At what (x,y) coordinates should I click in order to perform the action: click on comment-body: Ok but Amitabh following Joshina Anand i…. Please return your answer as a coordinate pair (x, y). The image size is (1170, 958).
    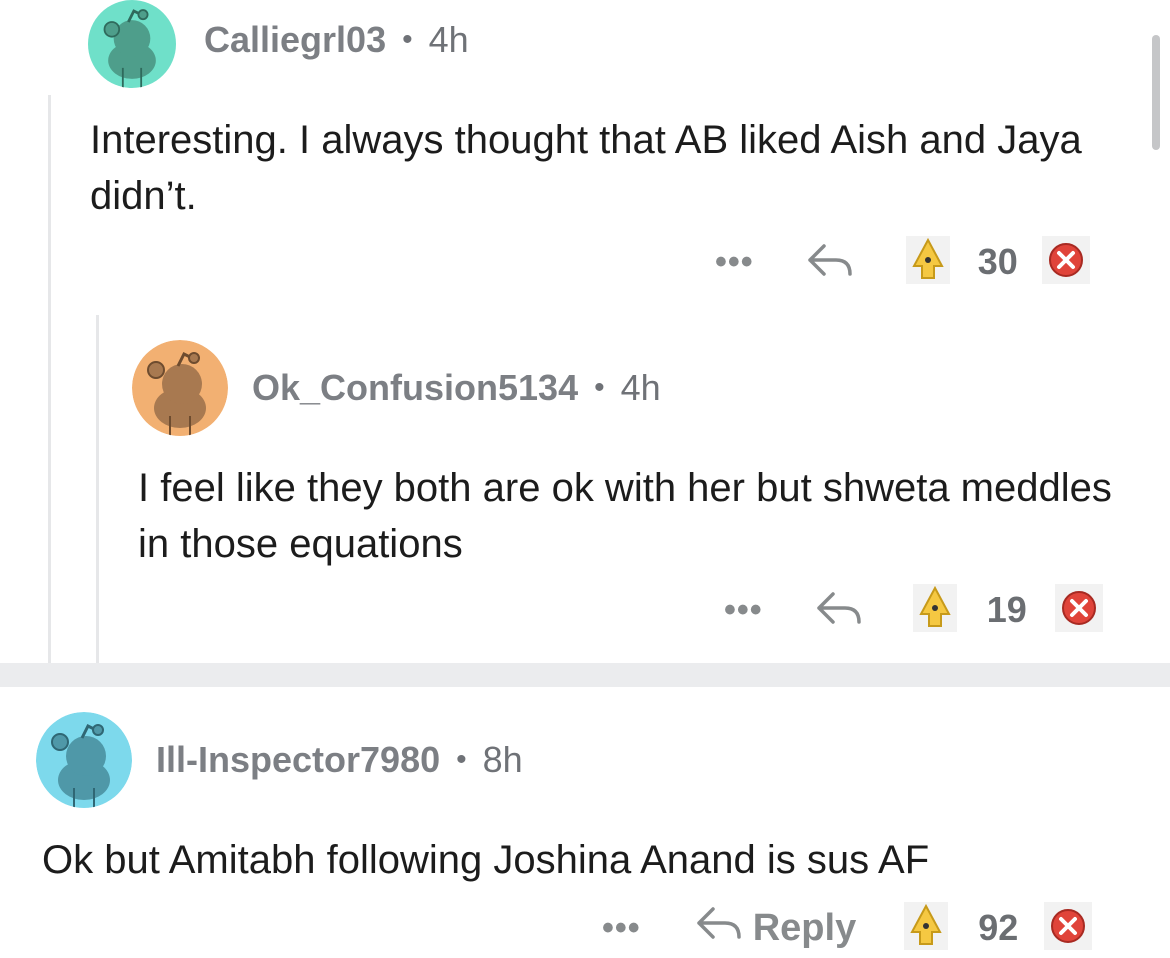
    Looking at the image, I should click on (486, 860).